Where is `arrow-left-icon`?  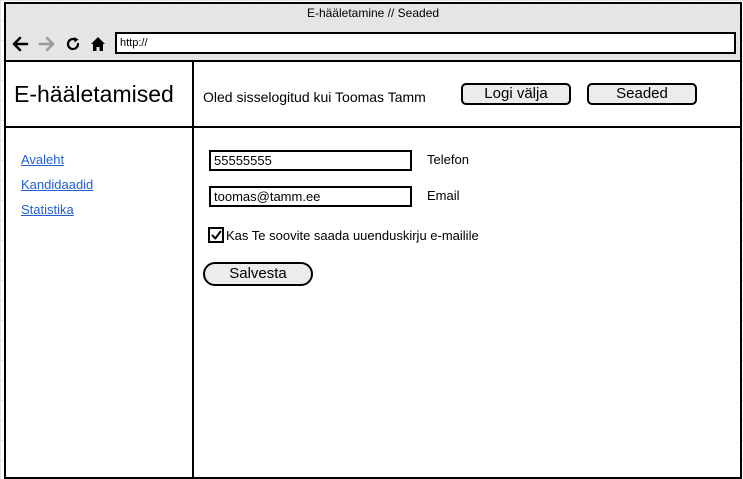
arrow-left-icon is located at coordinates (20, 44).